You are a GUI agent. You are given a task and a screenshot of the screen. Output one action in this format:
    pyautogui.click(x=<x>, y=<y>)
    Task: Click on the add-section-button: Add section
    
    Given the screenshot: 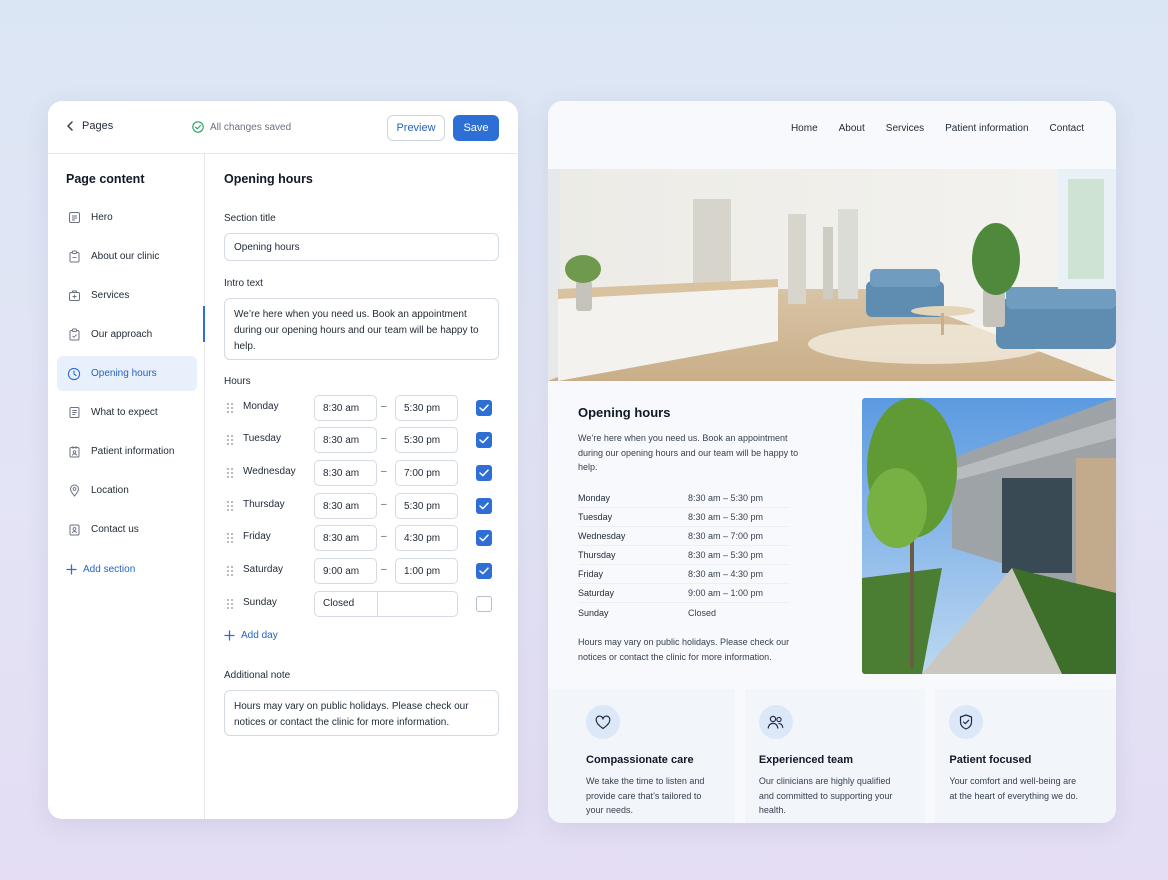 What is the action you would take?
    pyautogui.click(x=100, y=569)
    